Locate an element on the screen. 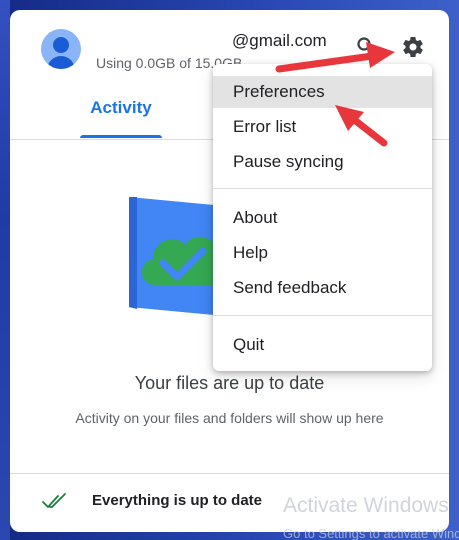 The image size is (459, 540). menu-item-help: Help is located at coordinates (322, 253).